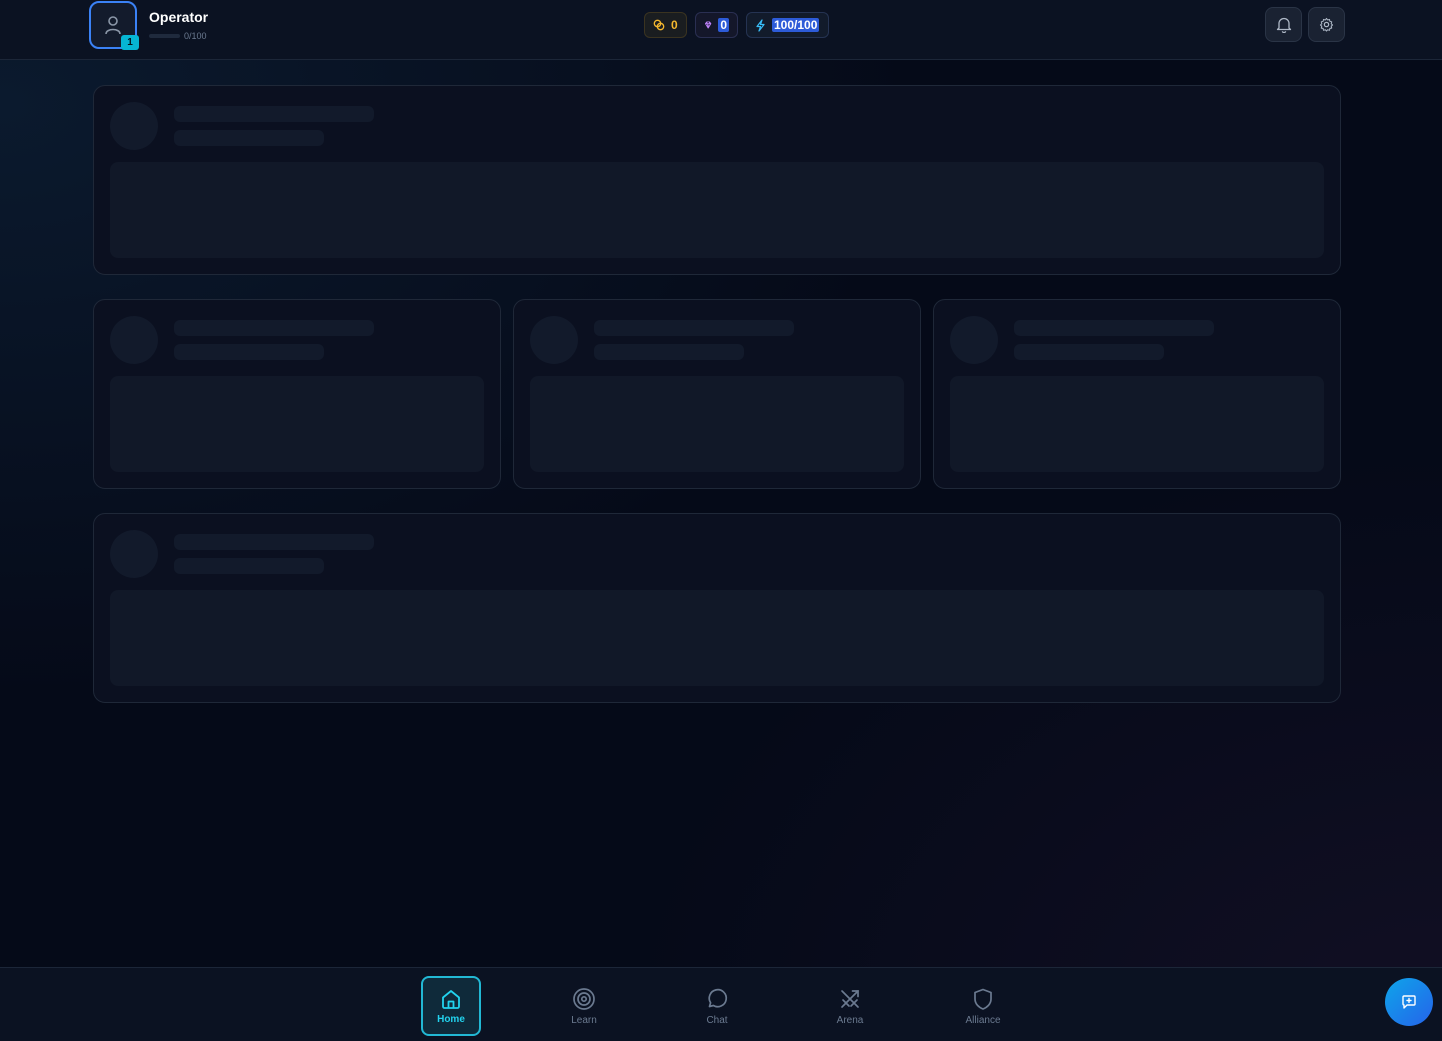 The height and width of the screenshot is (1041, 1442). Describe the element at coordinates (179, 17) in the screenshot. I see `username: Operator` at that location.